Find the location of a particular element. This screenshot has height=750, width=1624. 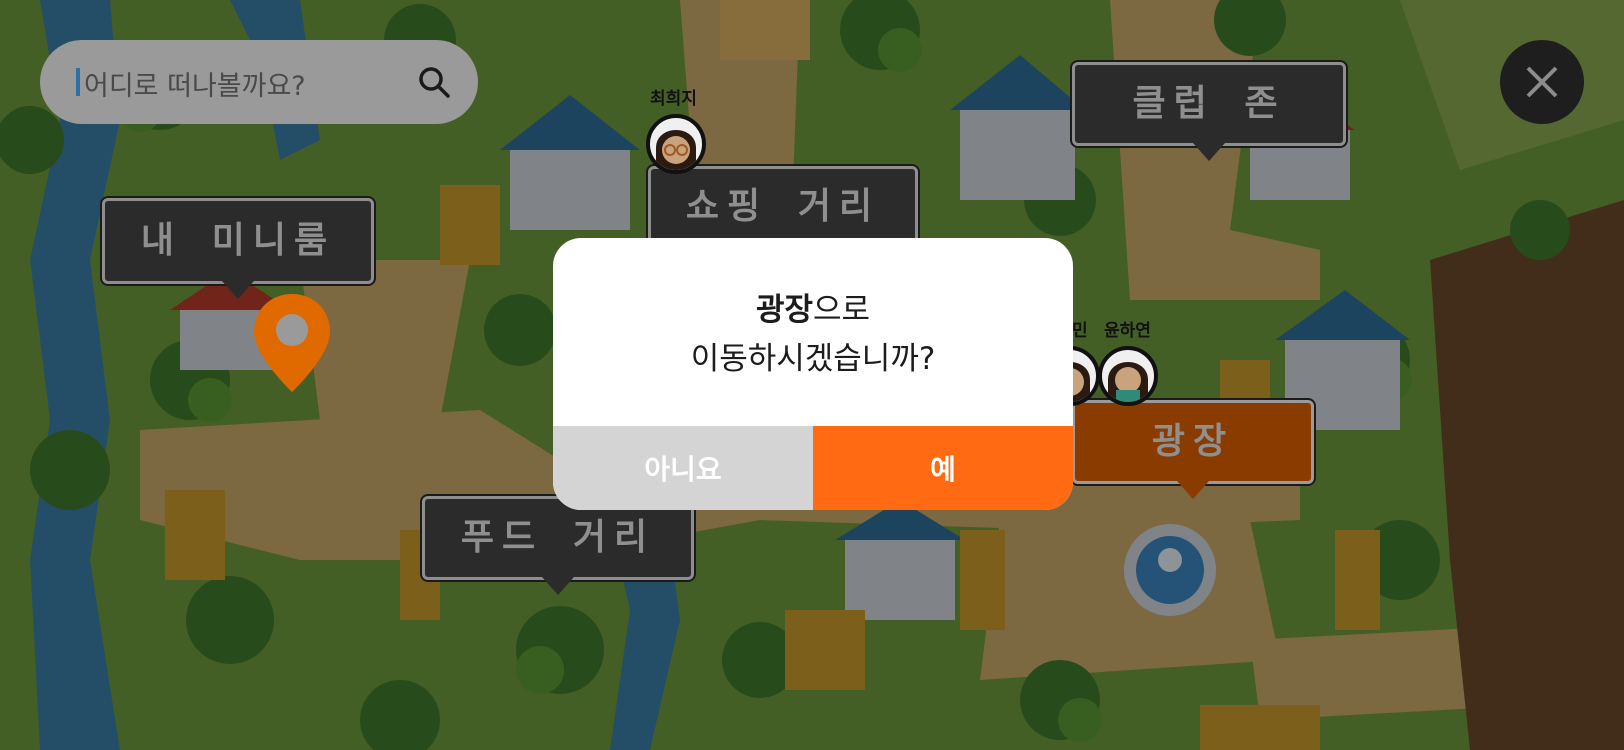

sign-shopping-label: 쇼핑 거리 is located at coordinates (783, 206).